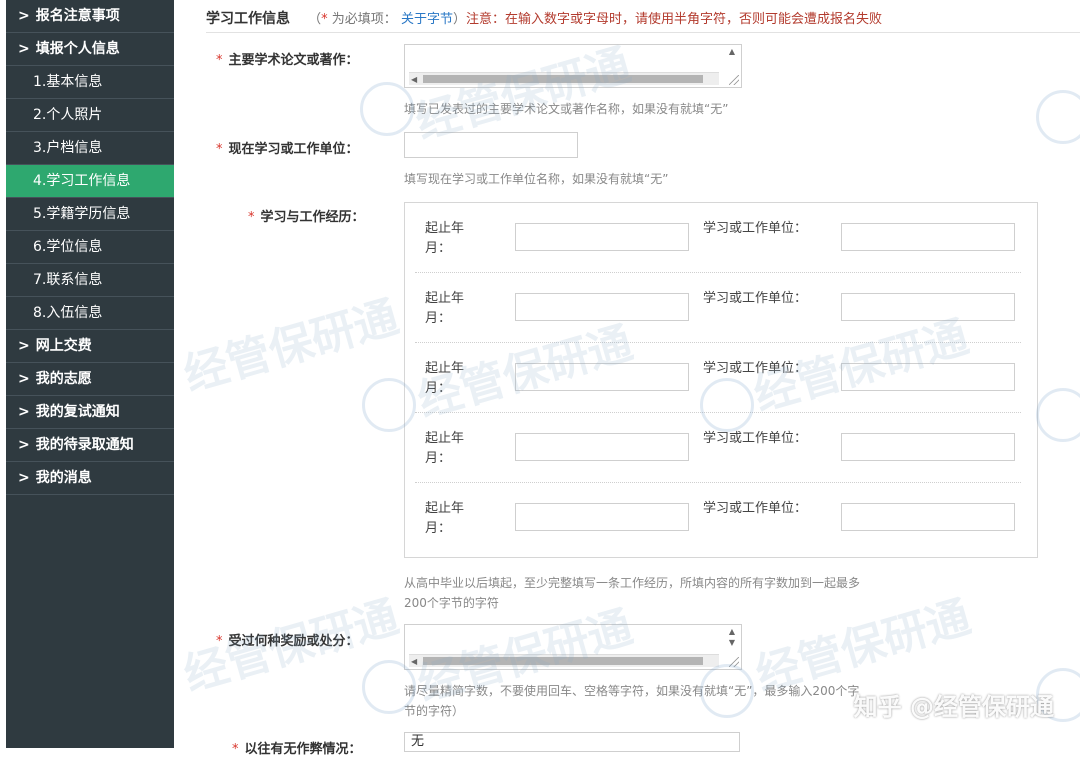 This screenshot has width=1080, height=757. I want to click on unit-hint: 填写现在学习或工作单位名称，如果没有就填“无”, so click(536, 179).